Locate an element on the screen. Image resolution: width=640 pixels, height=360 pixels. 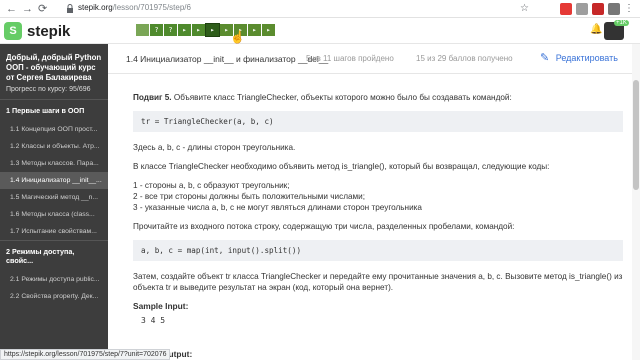
back-icon: ← is located at coordinates (11, 9).